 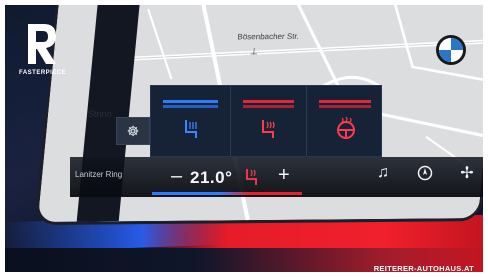 I want to click on seat-heating-quick-icon, so click(x=253, y=177).